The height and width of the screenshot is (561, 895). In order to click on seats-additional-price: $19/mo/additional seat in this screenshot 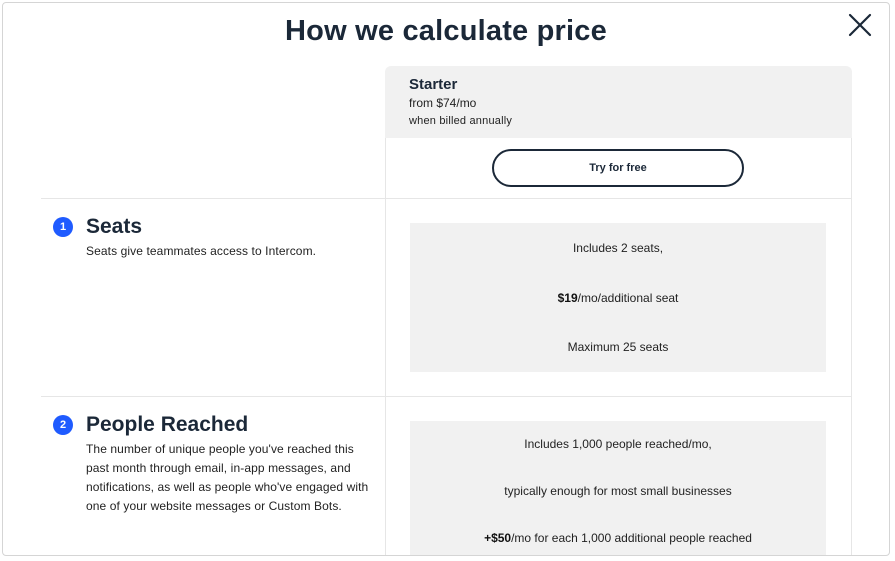, I will do `click(618, 297)`.